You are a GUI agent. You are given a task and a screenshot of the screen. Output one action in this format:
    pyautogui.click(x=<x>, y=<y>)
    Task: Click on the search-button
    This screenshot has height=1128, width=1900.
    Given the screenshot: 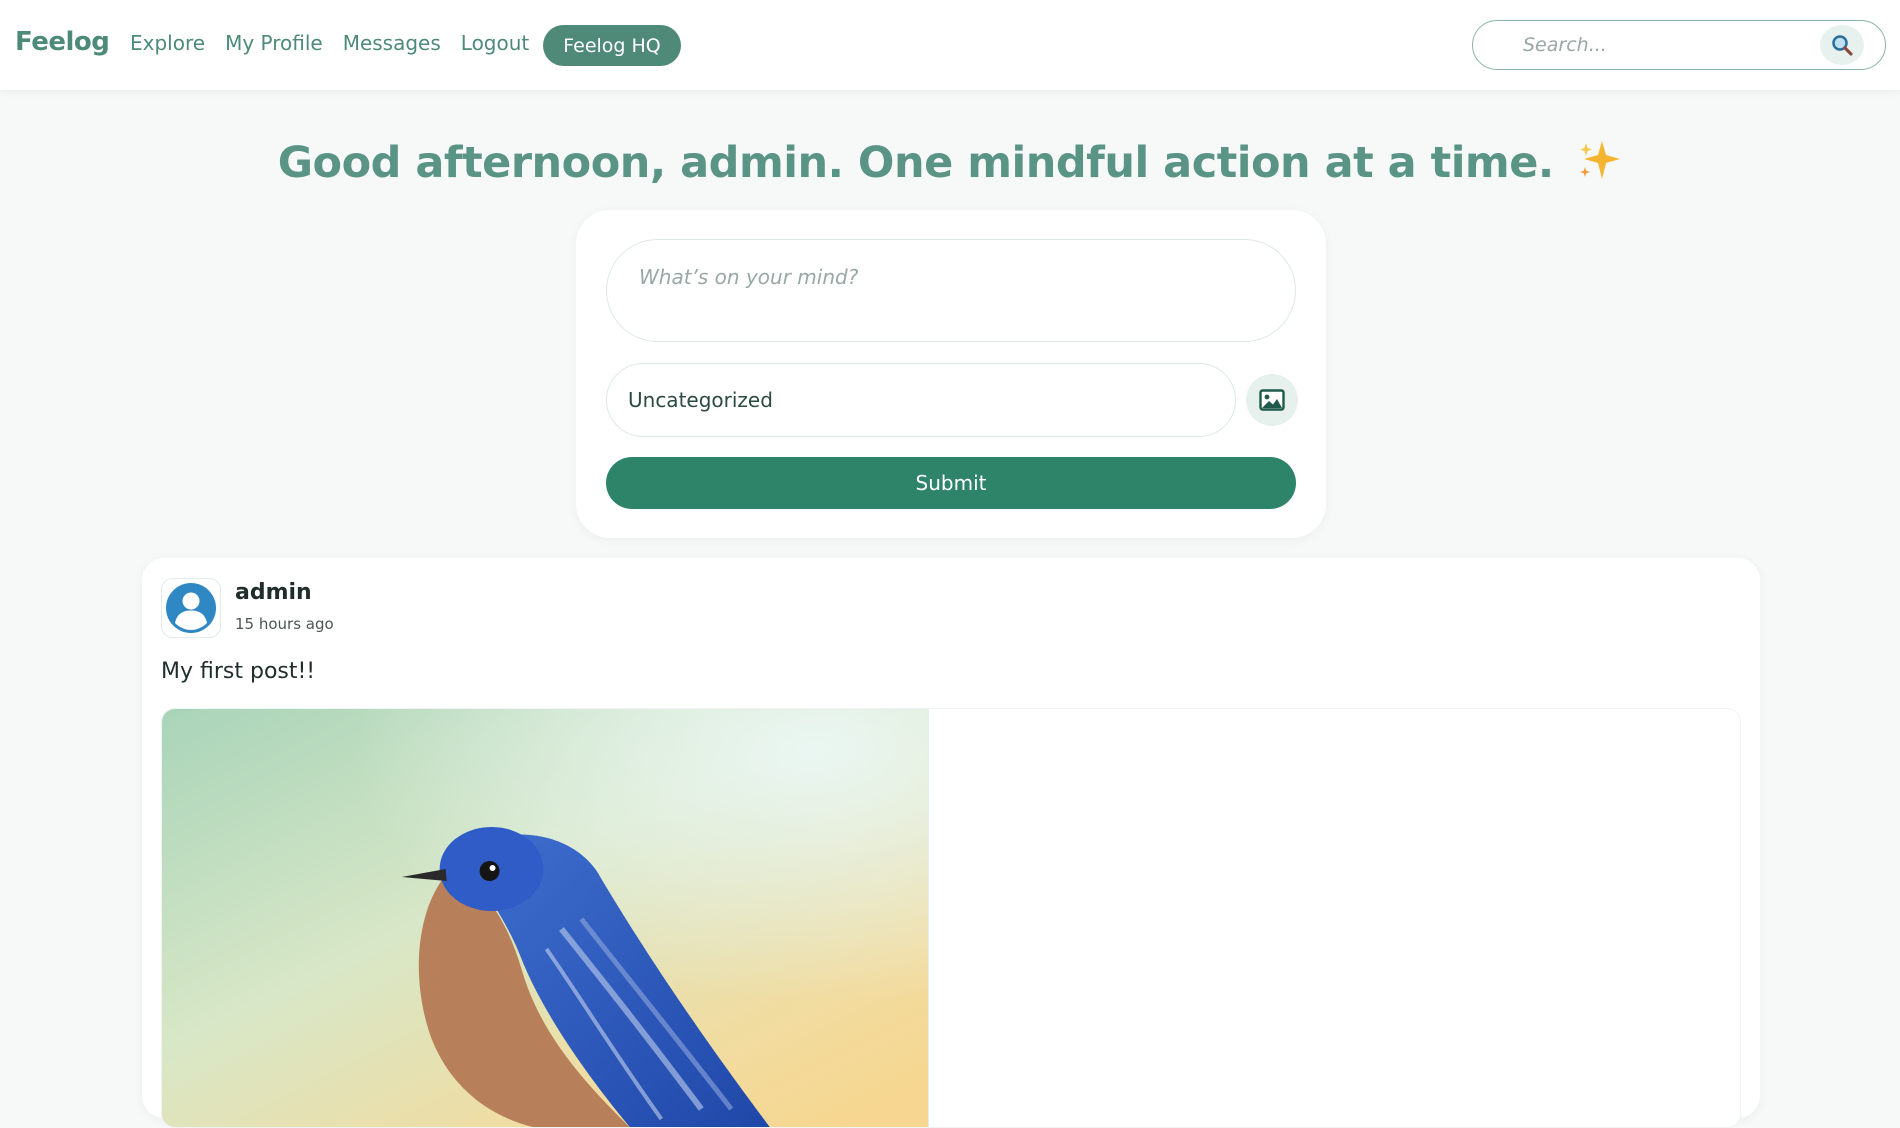 What is the action you would take?
    pyautogui.click(x=1842, y=45)
    